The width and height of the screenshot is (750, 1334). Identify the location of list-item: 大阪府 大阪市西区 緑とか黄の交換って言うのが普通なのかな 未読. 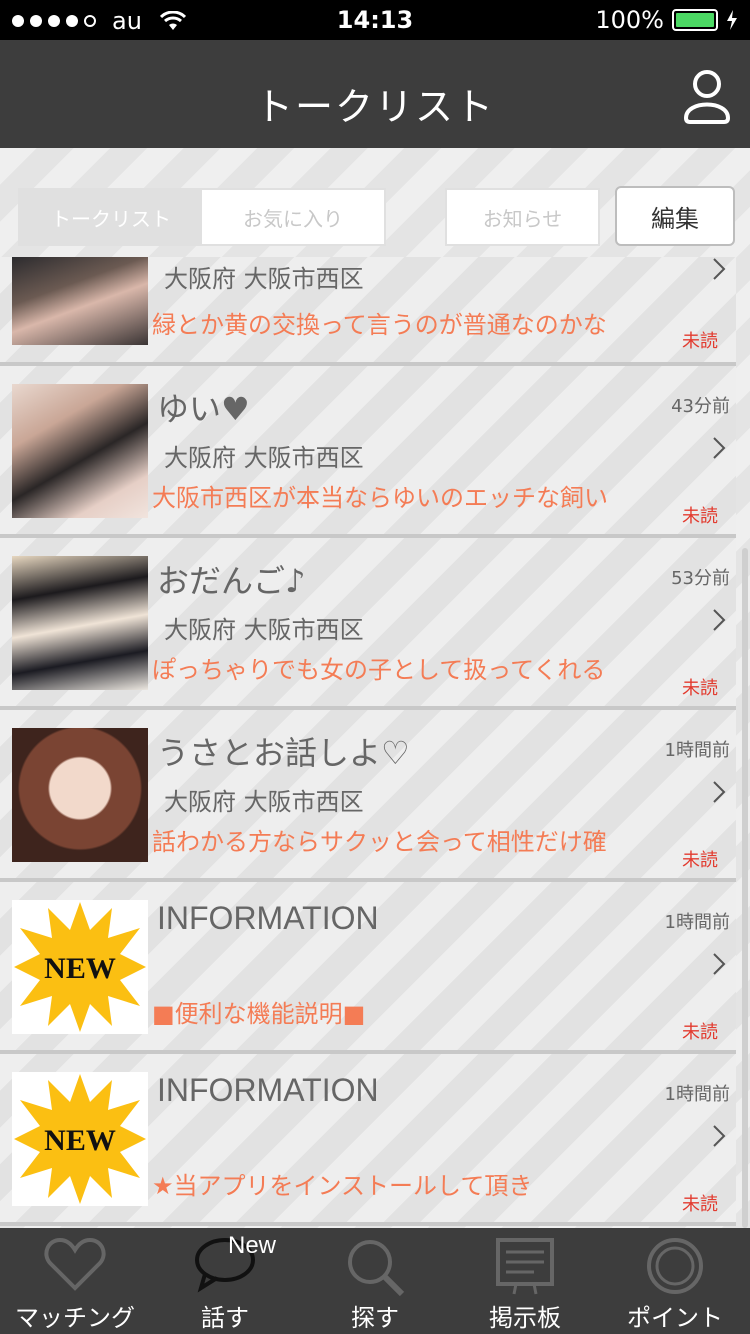
(368, 311).